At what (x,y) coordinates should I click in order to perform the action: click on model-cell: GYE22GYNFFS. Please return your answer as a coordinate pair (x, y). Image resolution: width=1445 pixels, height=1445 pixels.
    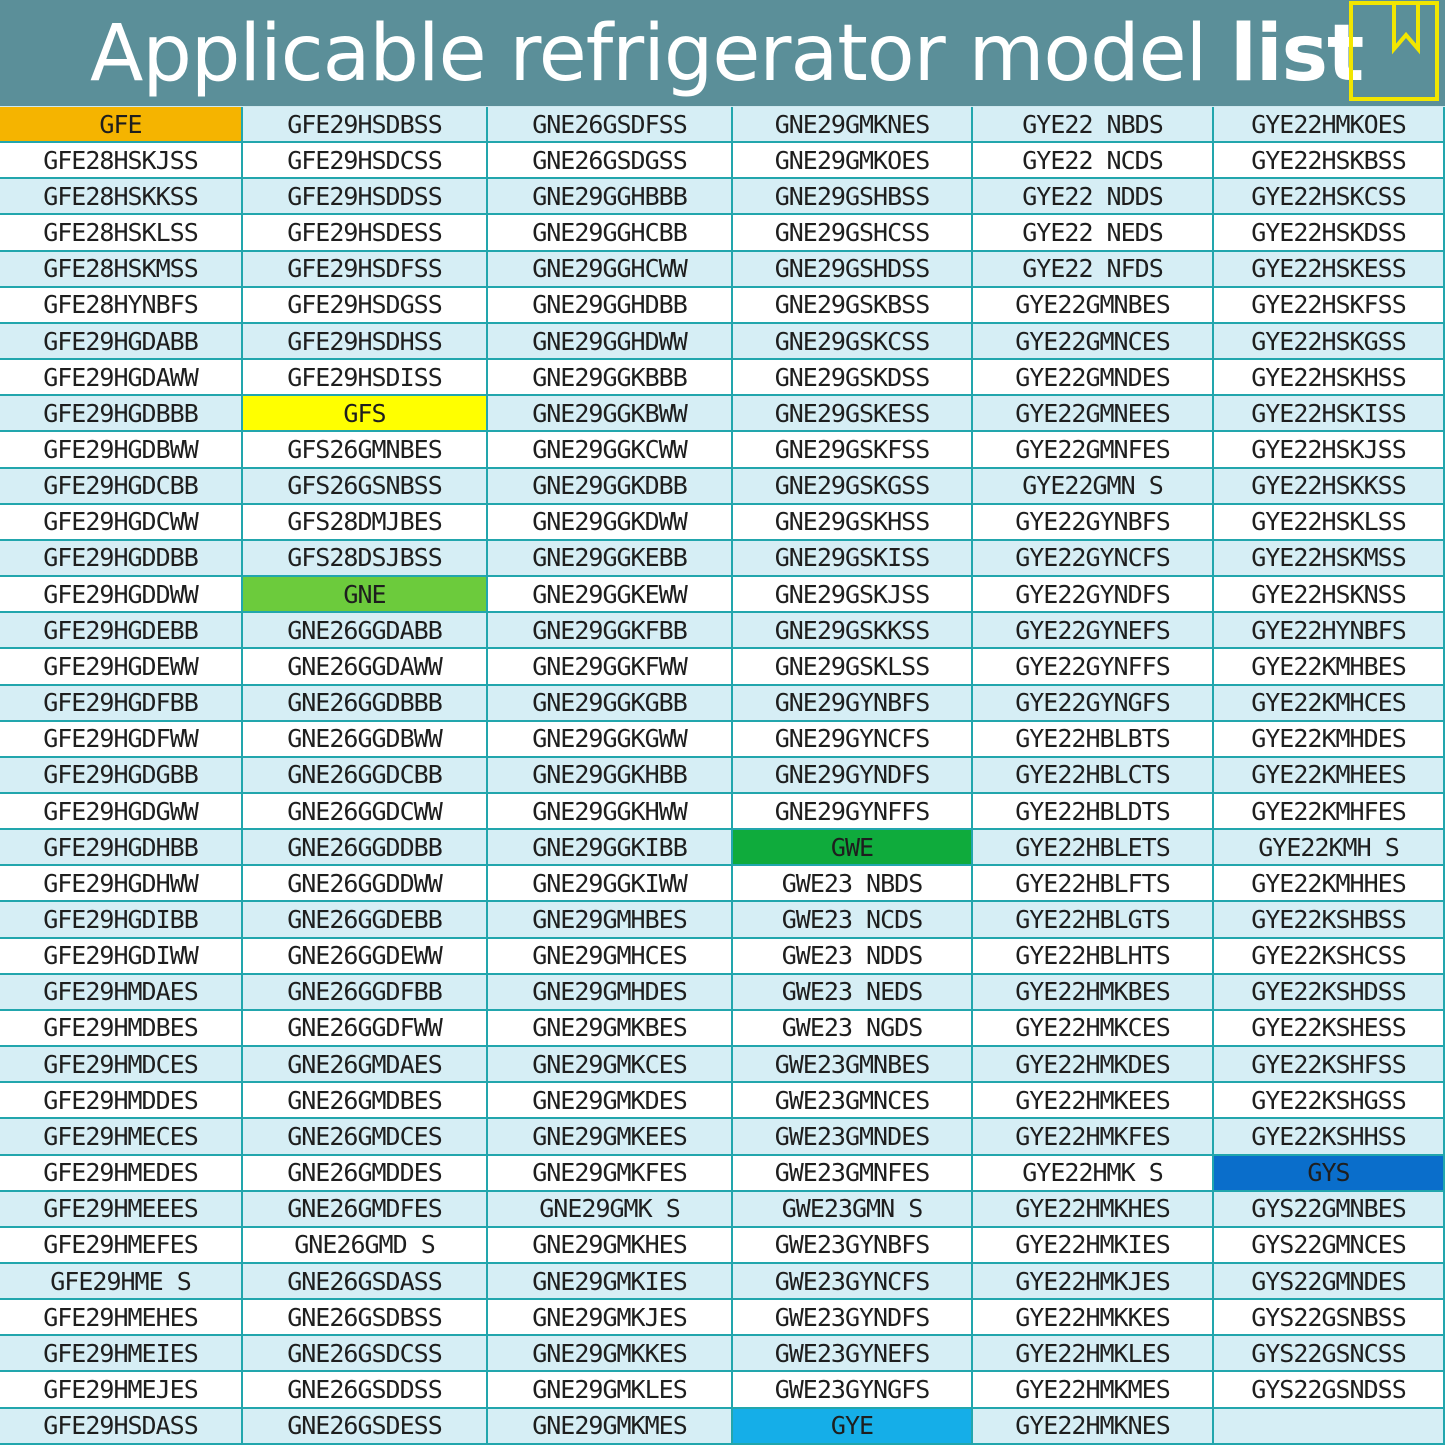
    Looking at the image, I should click on (1093, 667).